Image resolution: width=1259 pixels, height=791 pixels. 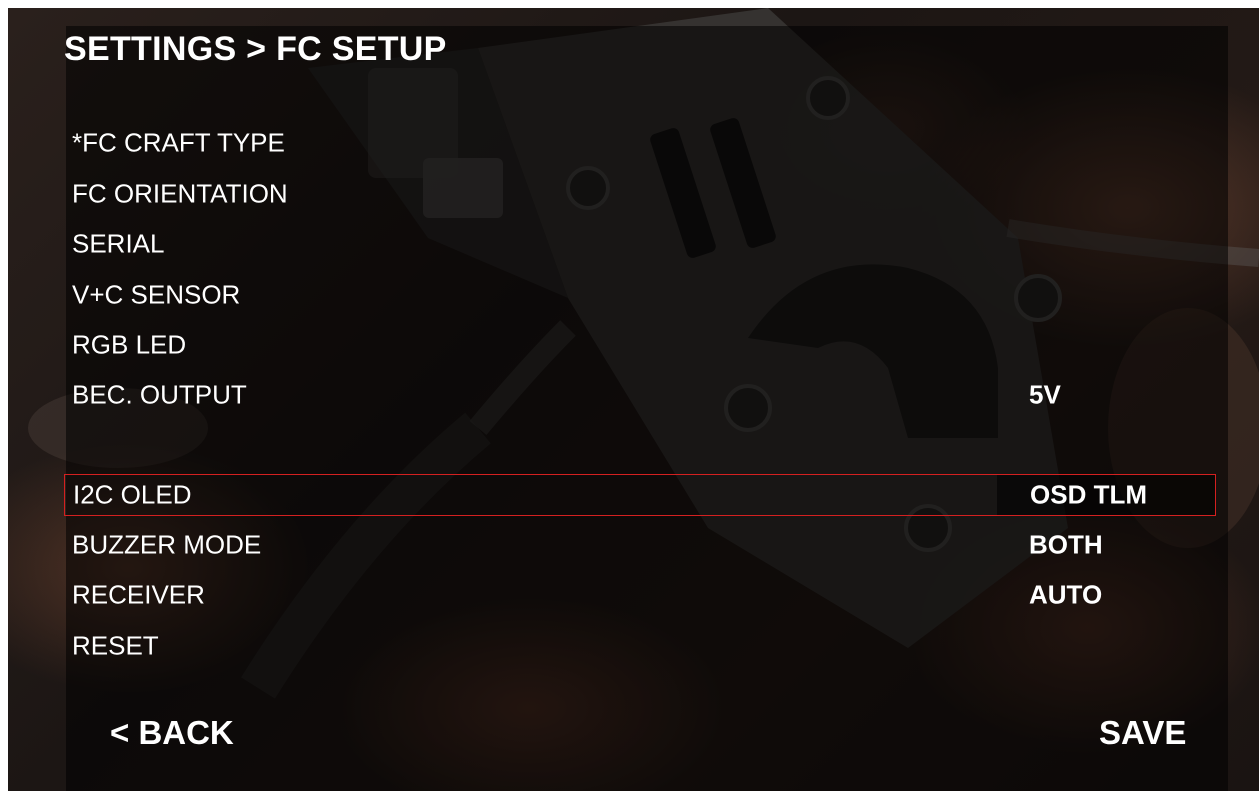 I want to click on menu-item-value: AUTO, so click(x=1066, y=594).